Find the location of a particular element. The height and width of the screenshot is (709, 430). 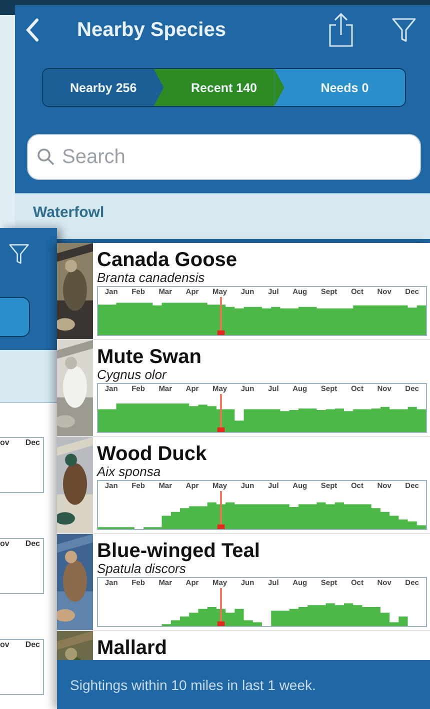

species-name: Wood Duck is located at coordinates (152, 454).